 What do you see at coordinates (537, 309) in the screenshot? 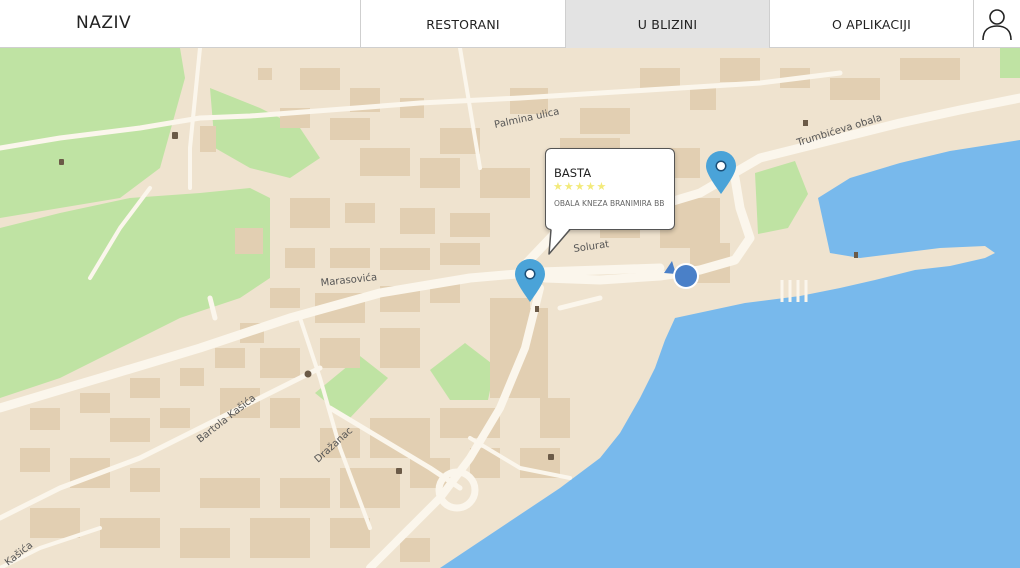
I see `bar-icon` at bounding box center [537, 309].